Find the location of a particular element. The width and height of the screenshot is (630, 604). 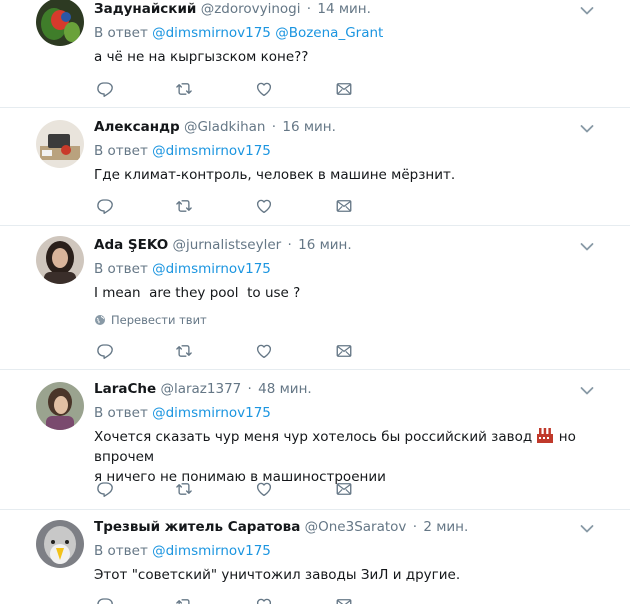

tweet-text: а чё не на кыргызском коне?? is located at coordinates (201, 57).